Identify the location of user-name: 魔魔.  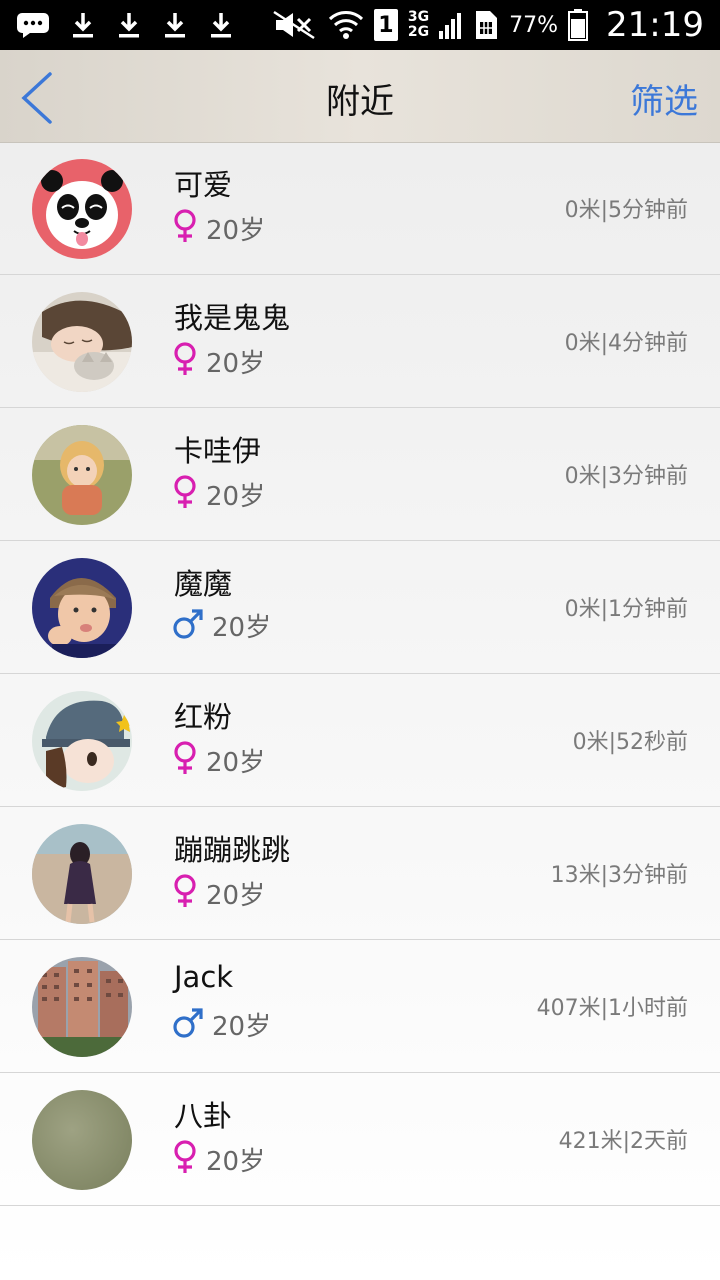
(203, 584).